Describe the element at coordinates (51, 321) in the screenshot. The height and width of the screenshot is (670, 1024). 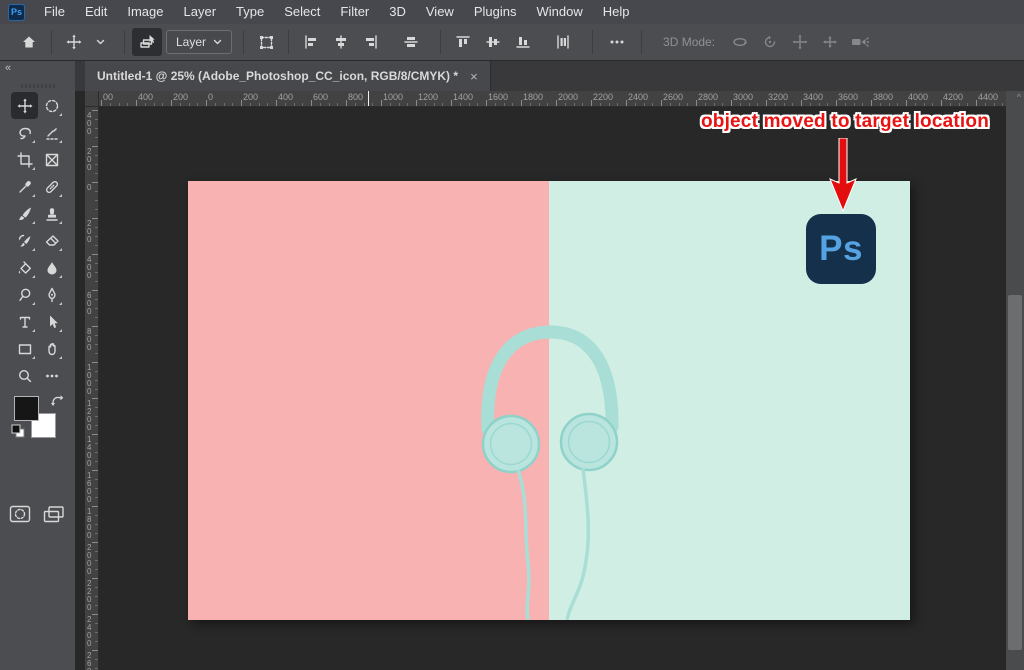
I see `tool-path-selection` at that location.